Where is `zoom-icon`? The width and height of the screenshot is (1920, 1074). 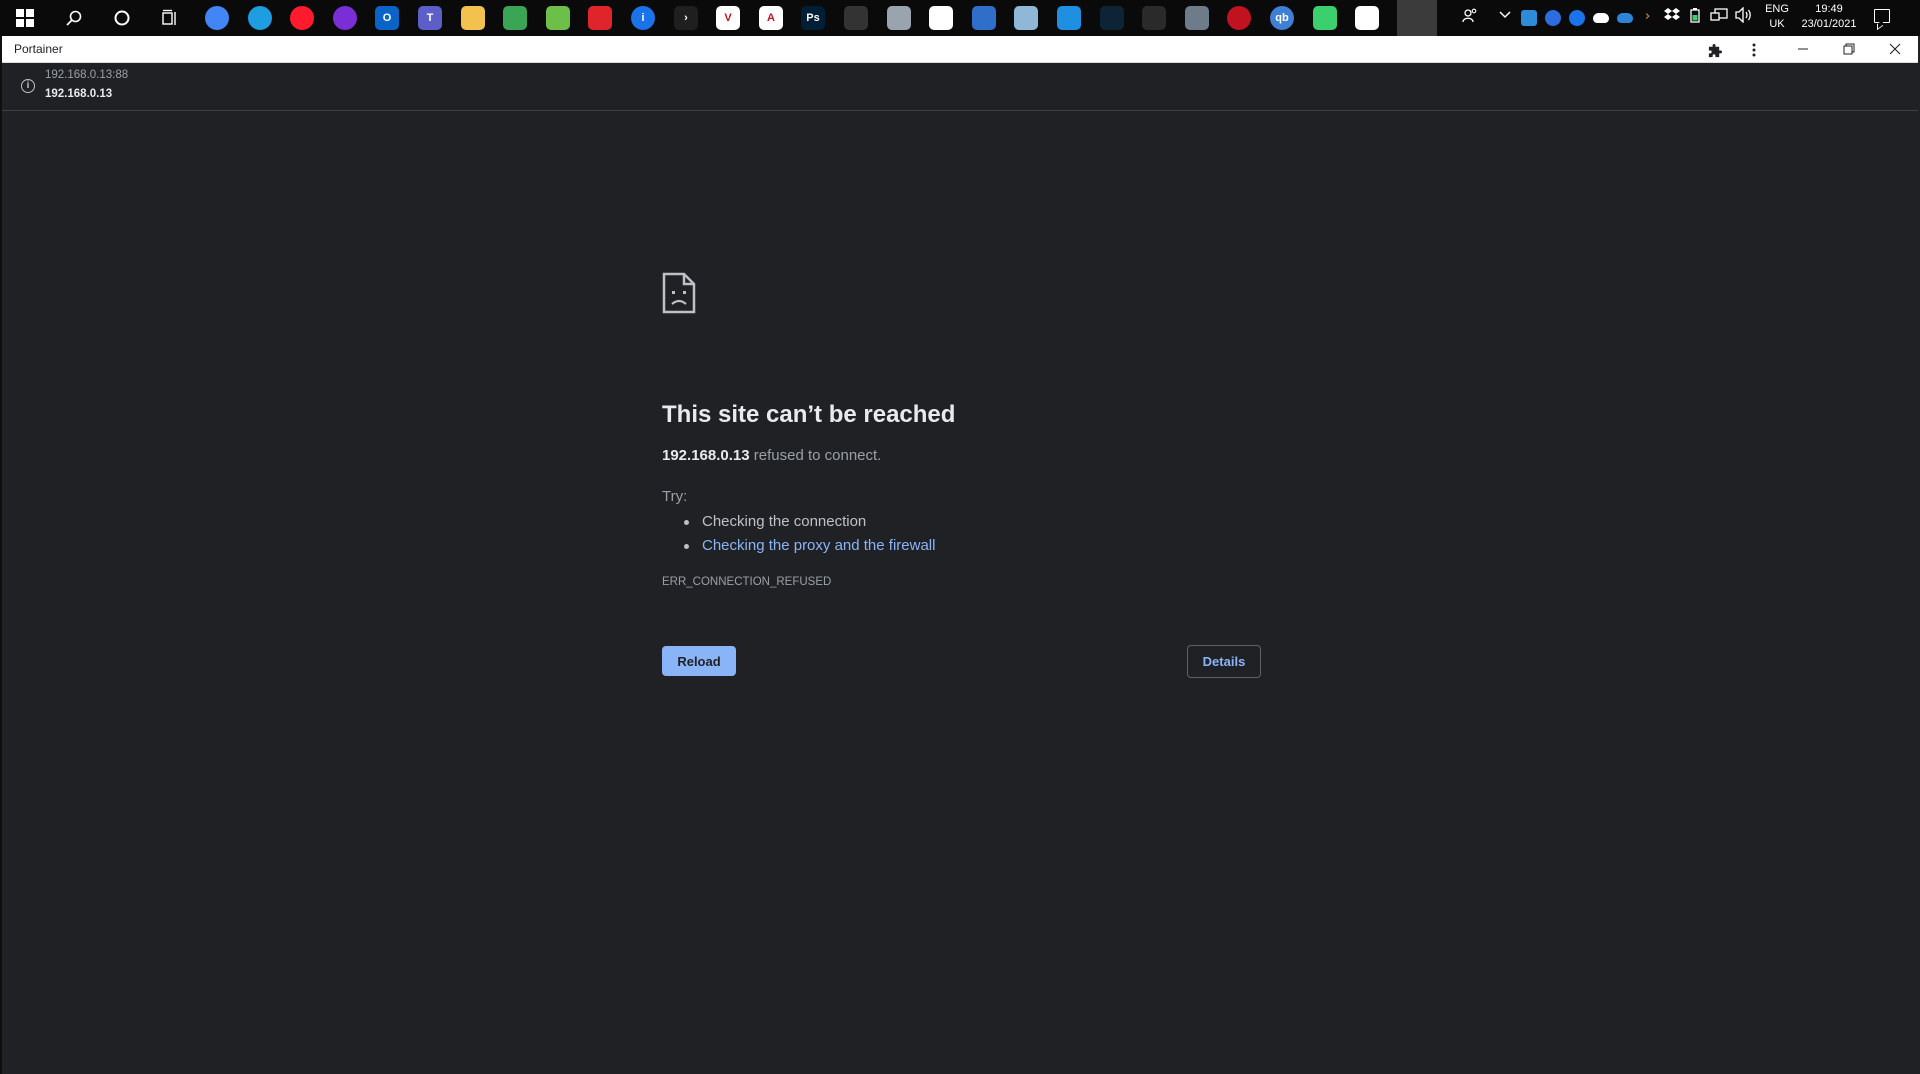 zoom-icon is located at coordinates (1553, 18).